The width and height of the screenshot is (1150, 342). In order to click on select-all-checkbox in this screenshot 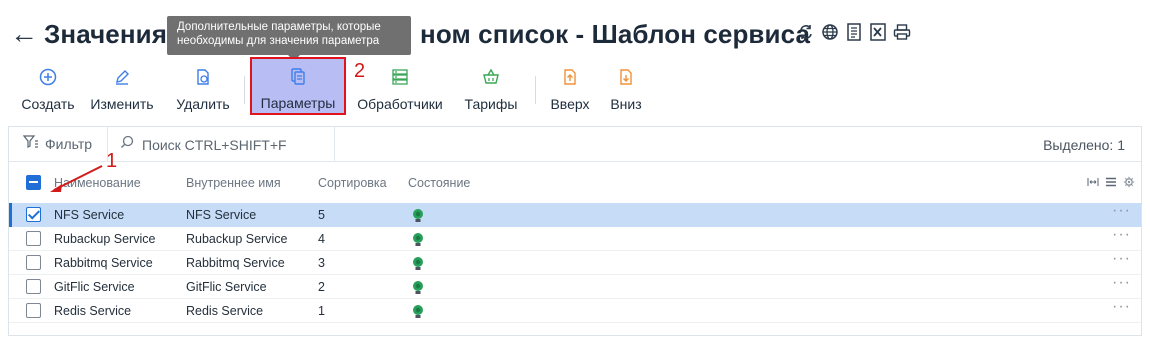, I will do `click(33, 182)`.